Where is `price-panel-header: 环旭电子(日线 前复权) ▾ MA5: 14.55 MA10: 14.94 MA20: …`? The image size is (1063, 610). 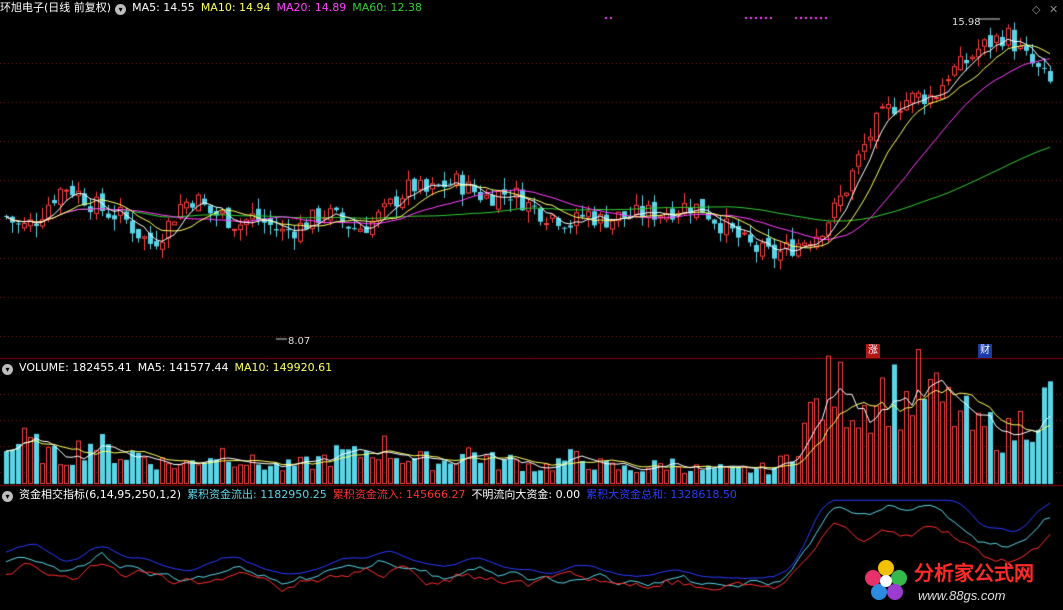
price-panel-header: 环旭电子(日线 前复权) ▾ MA5: 14.55 MA10: 14.94 MA20: … is located at coordinates (214, 8).